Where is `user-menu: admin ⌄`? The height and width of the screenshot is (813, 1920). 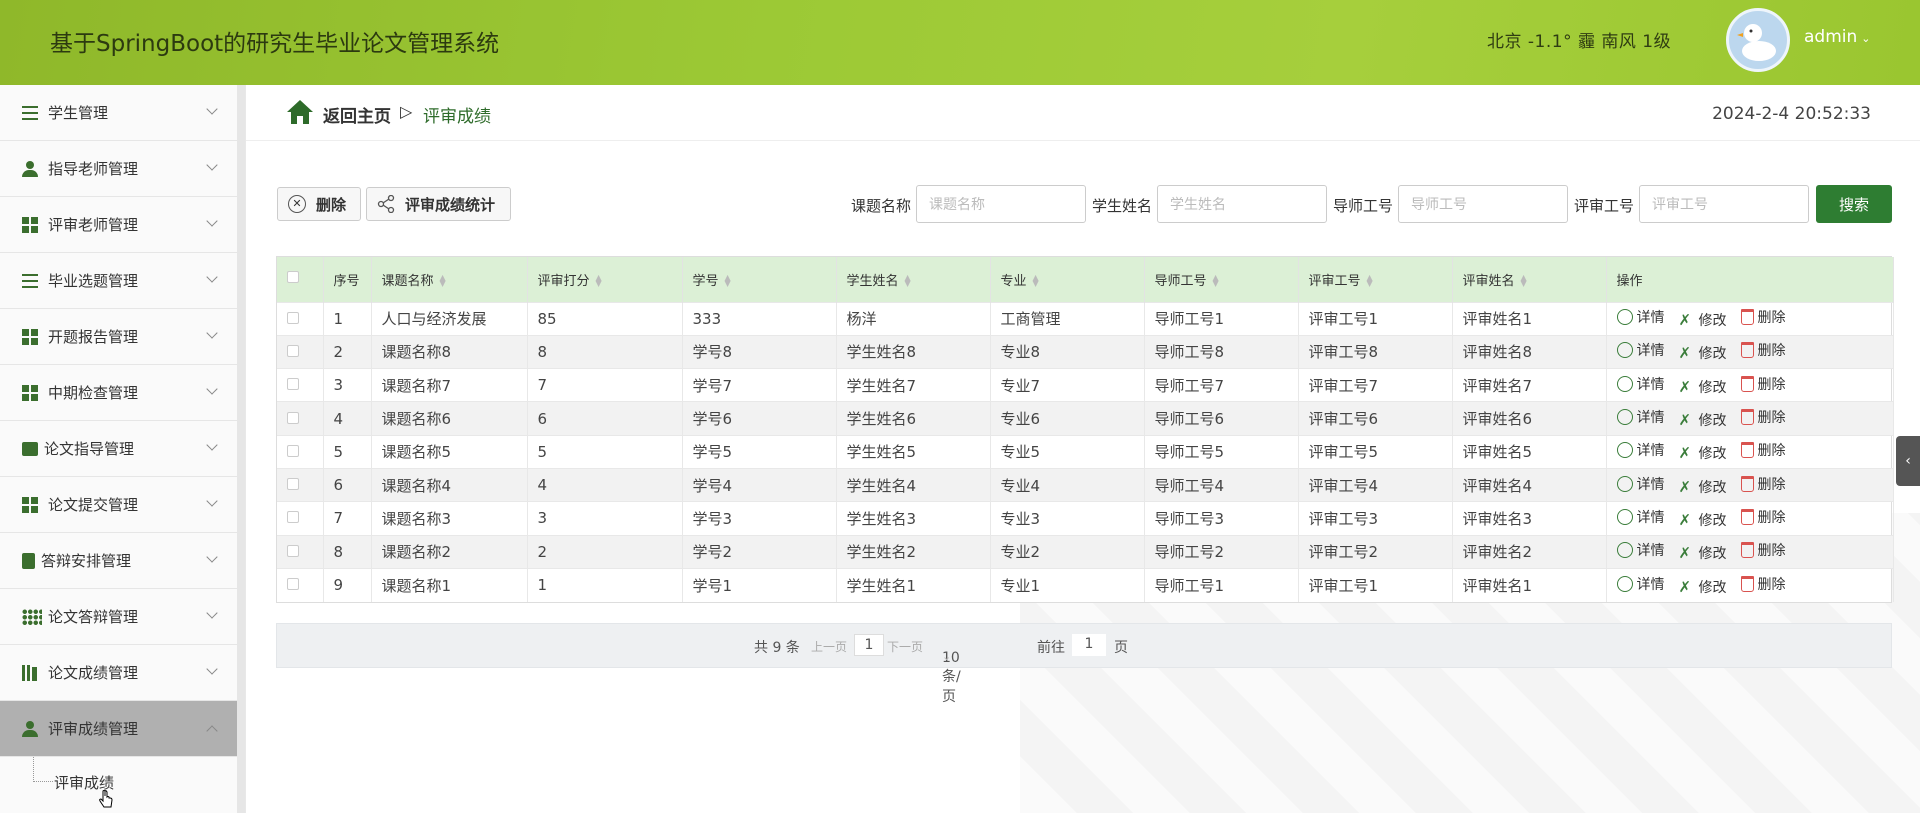 user-menu: admin ⌄ is located at coordinates (1837, 37).